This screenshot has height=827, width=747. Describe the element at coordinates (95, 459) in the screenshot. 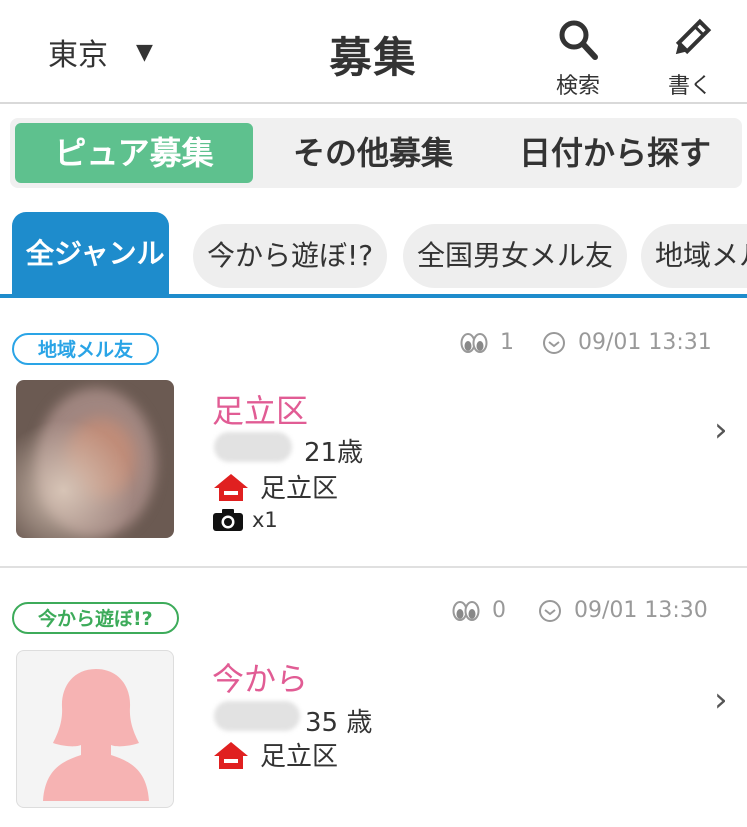

I see `user-avatar` at that location.